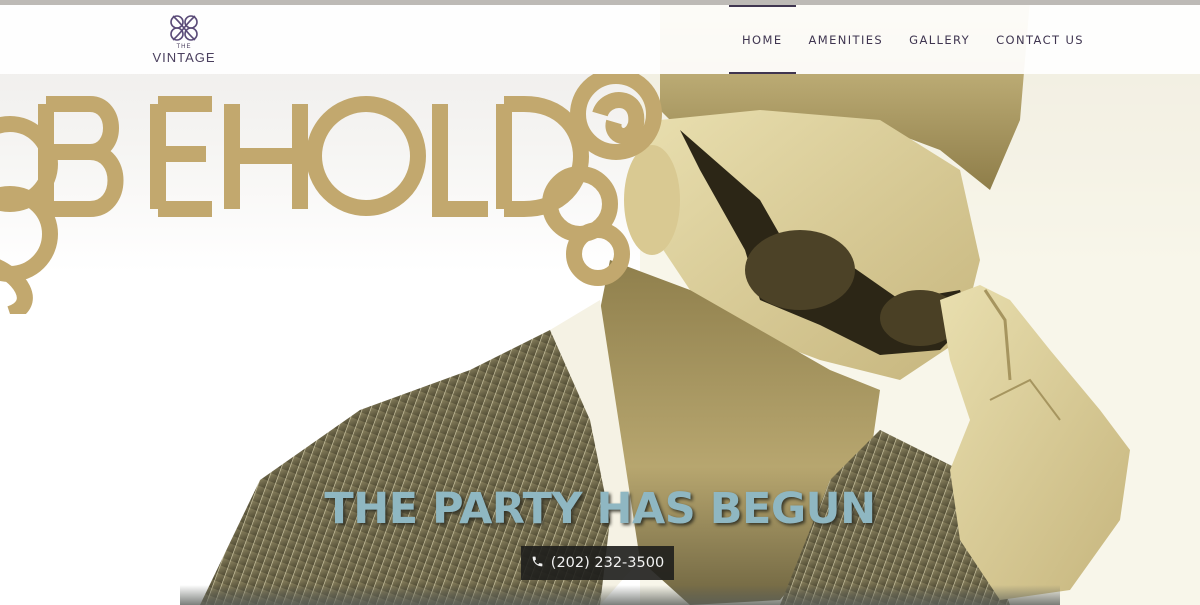  Describe the element at coordinates (939, 39) in the screenshot. I see `nav-gallery: GALLERY` at that location.